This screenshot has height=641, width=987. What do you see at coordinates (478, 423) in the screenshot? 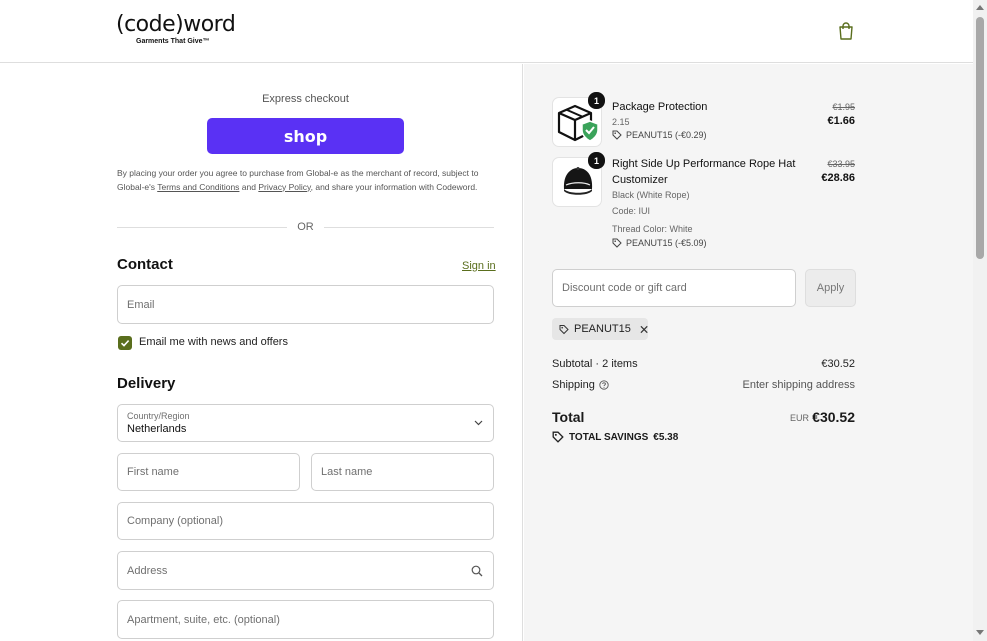
I see `chevron-down-icon` at bounding box center [478, 423].